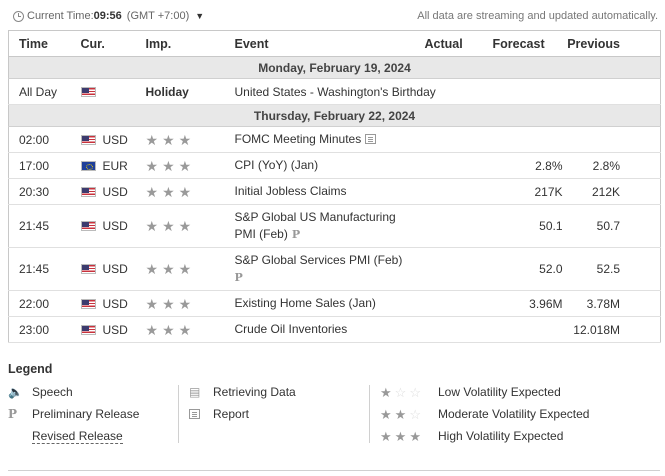  Describe the element at coordinates (298, 139) in the screenshot. I see `event-name: FOMC Meeting Minutes` at that location.